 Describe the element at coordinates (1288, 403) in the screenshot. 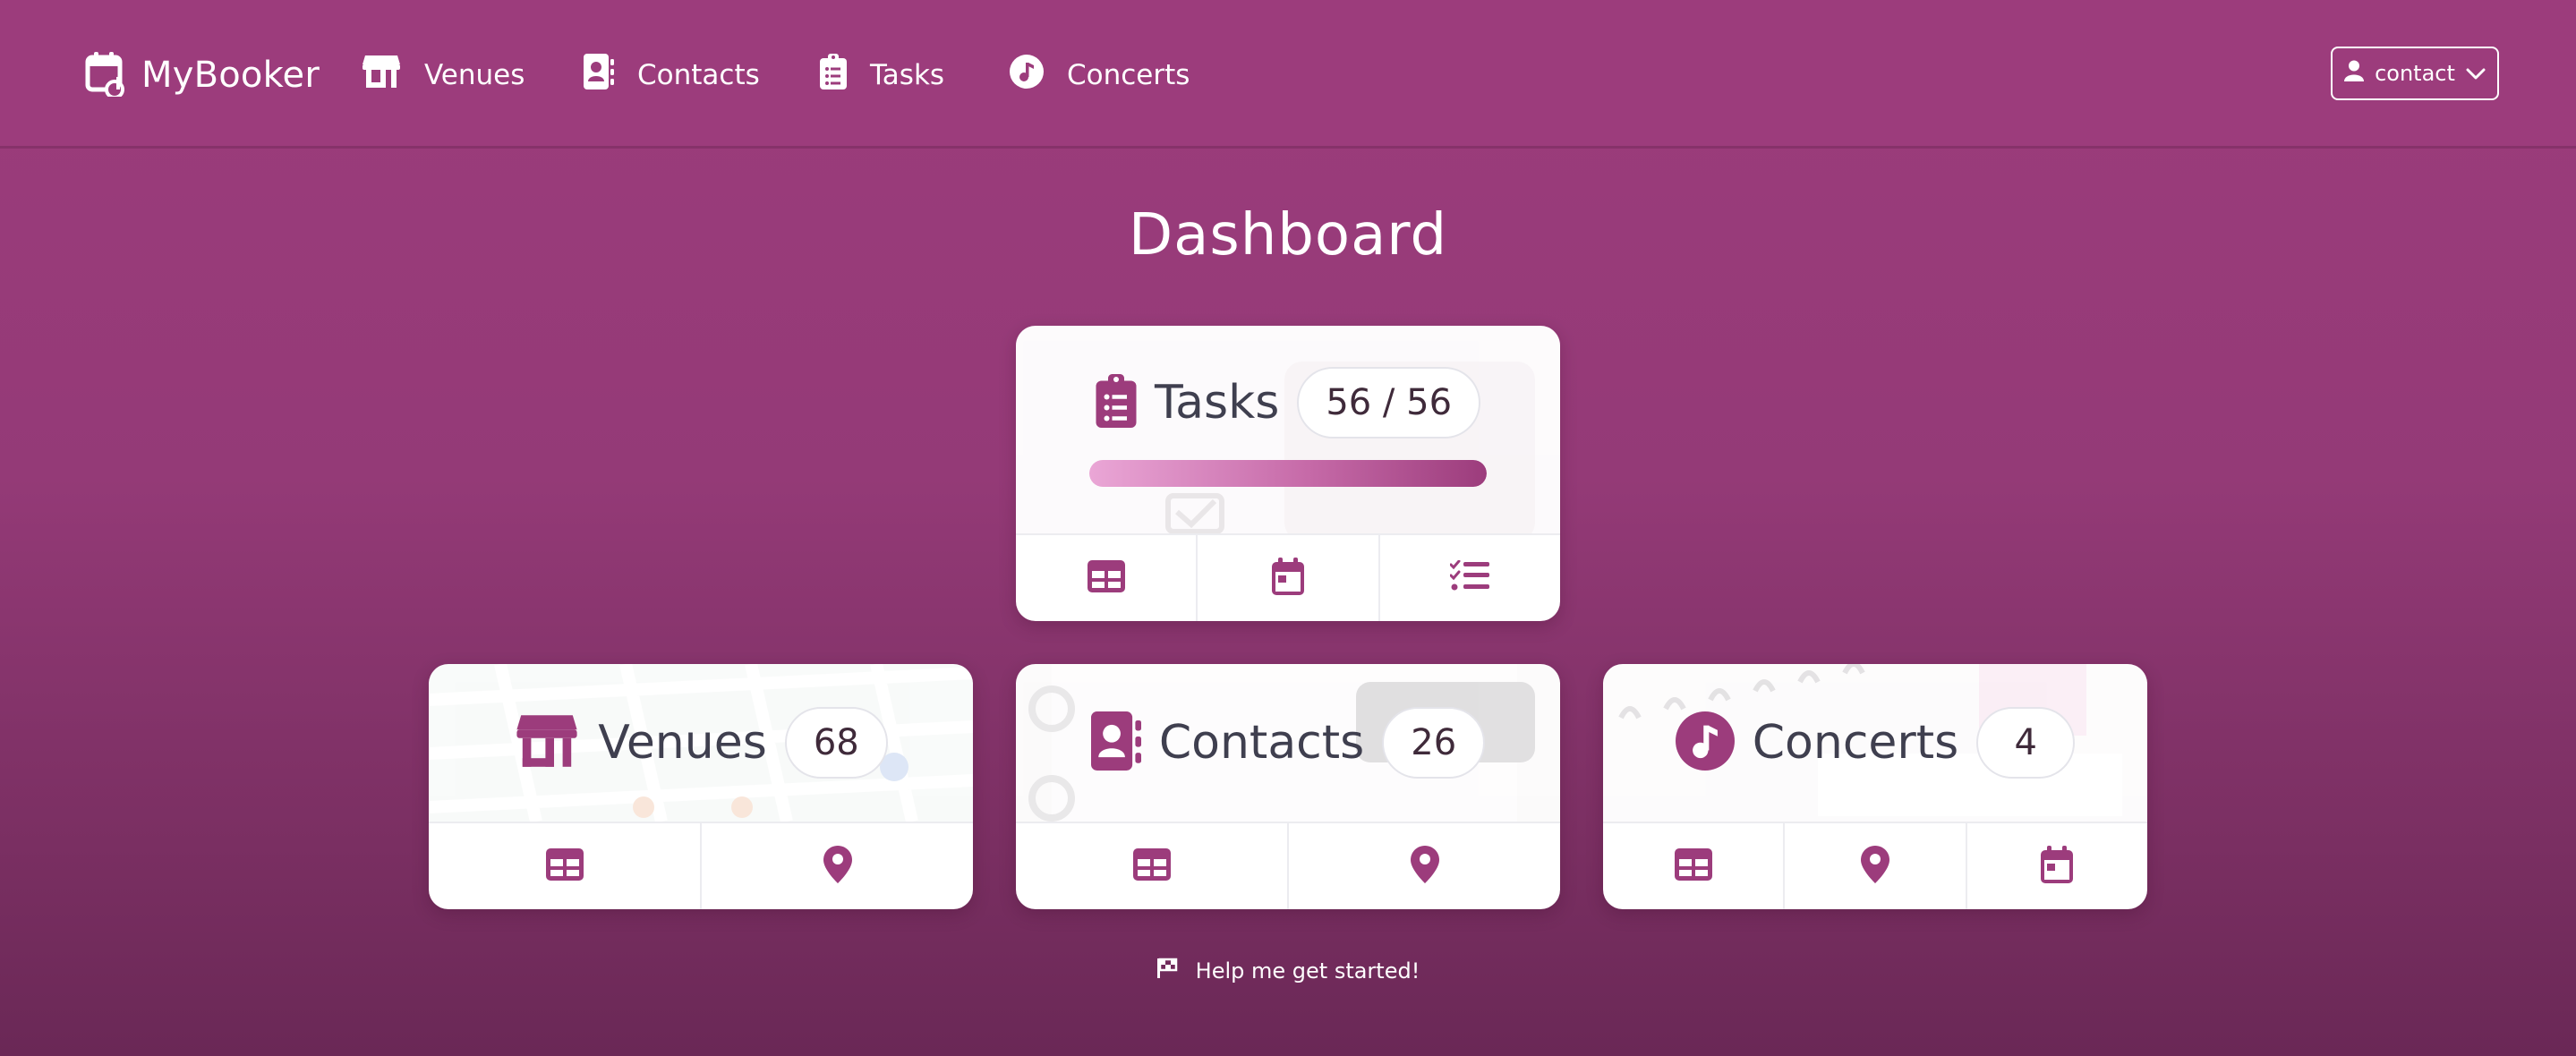

I see `tasks-card-heading: Tasks 56 / 56` at that location.